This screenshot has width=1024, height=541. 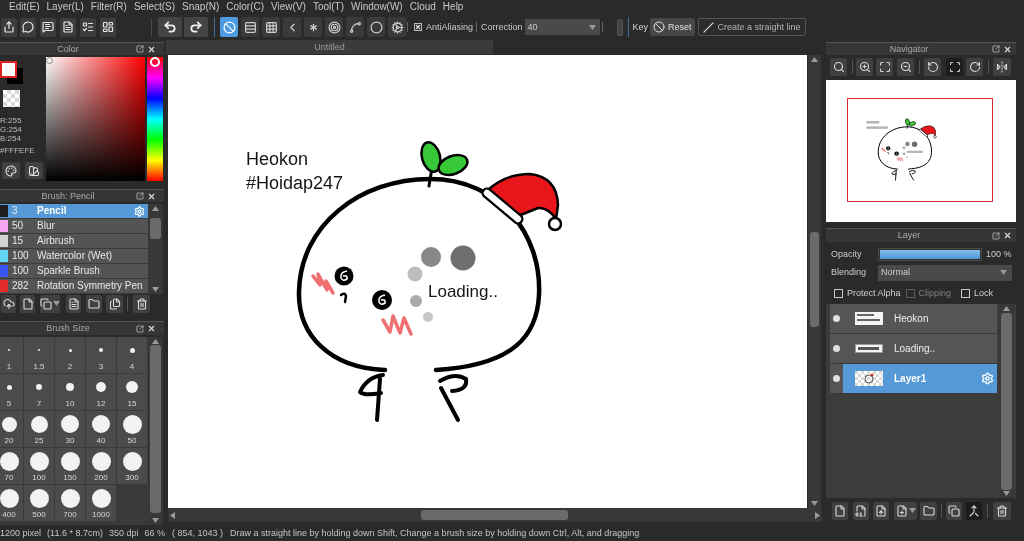 What do you see at coordinates (12, 503) in the screenshot?
I see `brush-size-option: 400` at bounding box center [12, 503].